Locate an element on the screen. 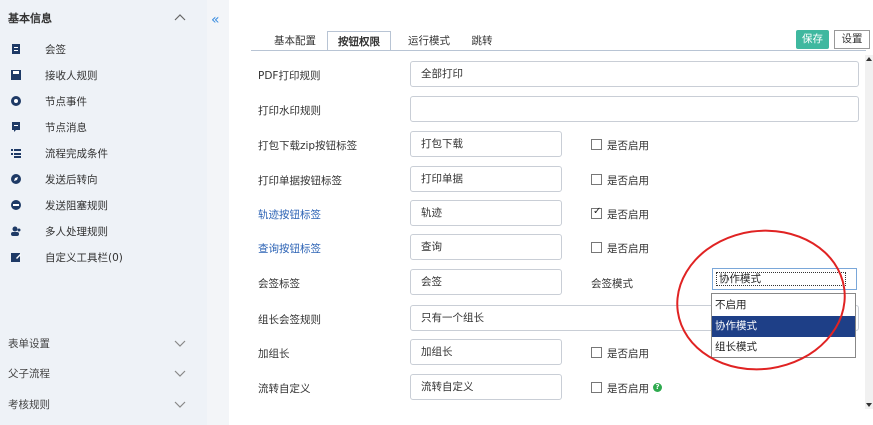 Image resolution: width=873 pixels, height=425 pixels. sidebar-item-label: 流程完成条件 is located at coordinates (76, 154).